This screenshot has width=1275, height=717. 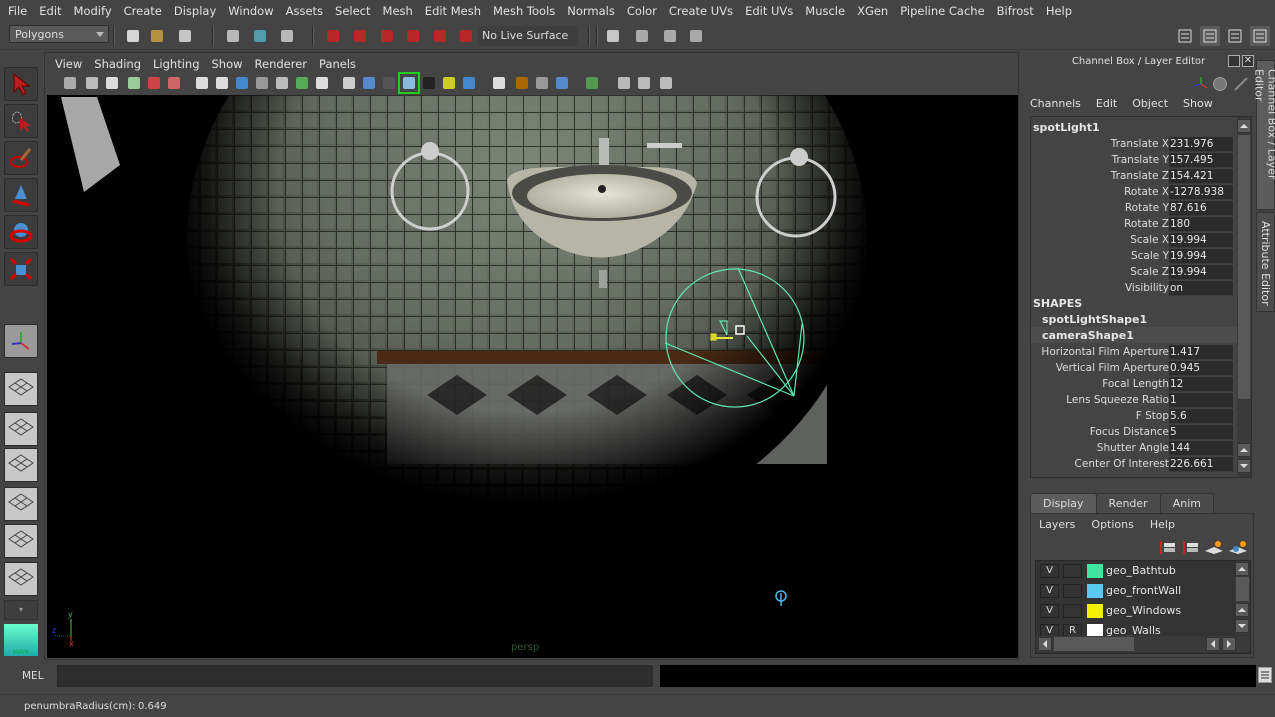 What do you see at coordinates (642, 11) in the screenshot?
I see `menu-color: Color` at bounding box center [642, 11].